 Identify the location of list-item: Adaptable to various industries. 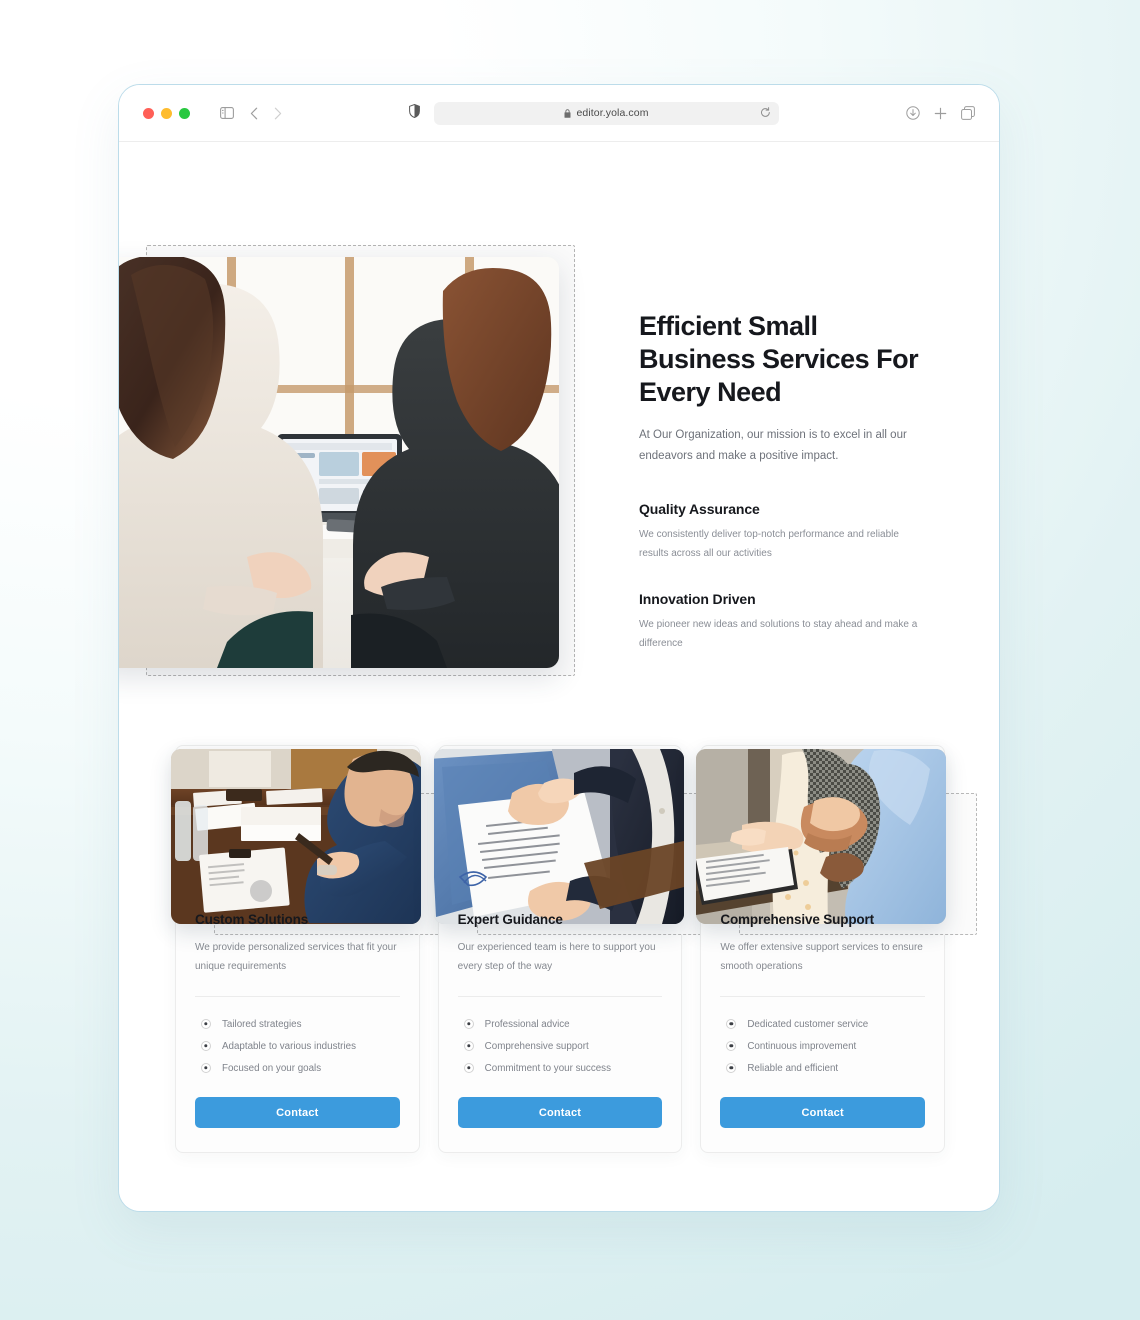
(297, 1046).